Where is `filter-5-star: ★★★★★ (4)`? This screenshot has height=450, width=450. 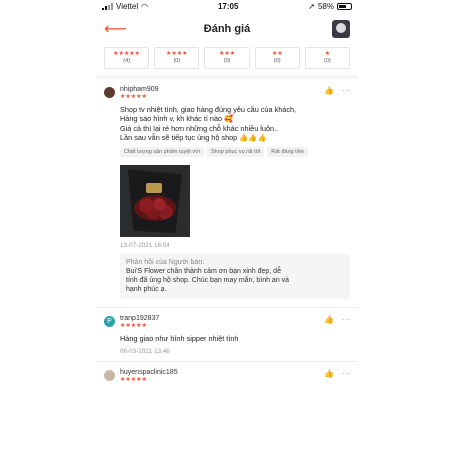 filter-5-star: ★★★★★ (4) is located at coordinates (127, 58).